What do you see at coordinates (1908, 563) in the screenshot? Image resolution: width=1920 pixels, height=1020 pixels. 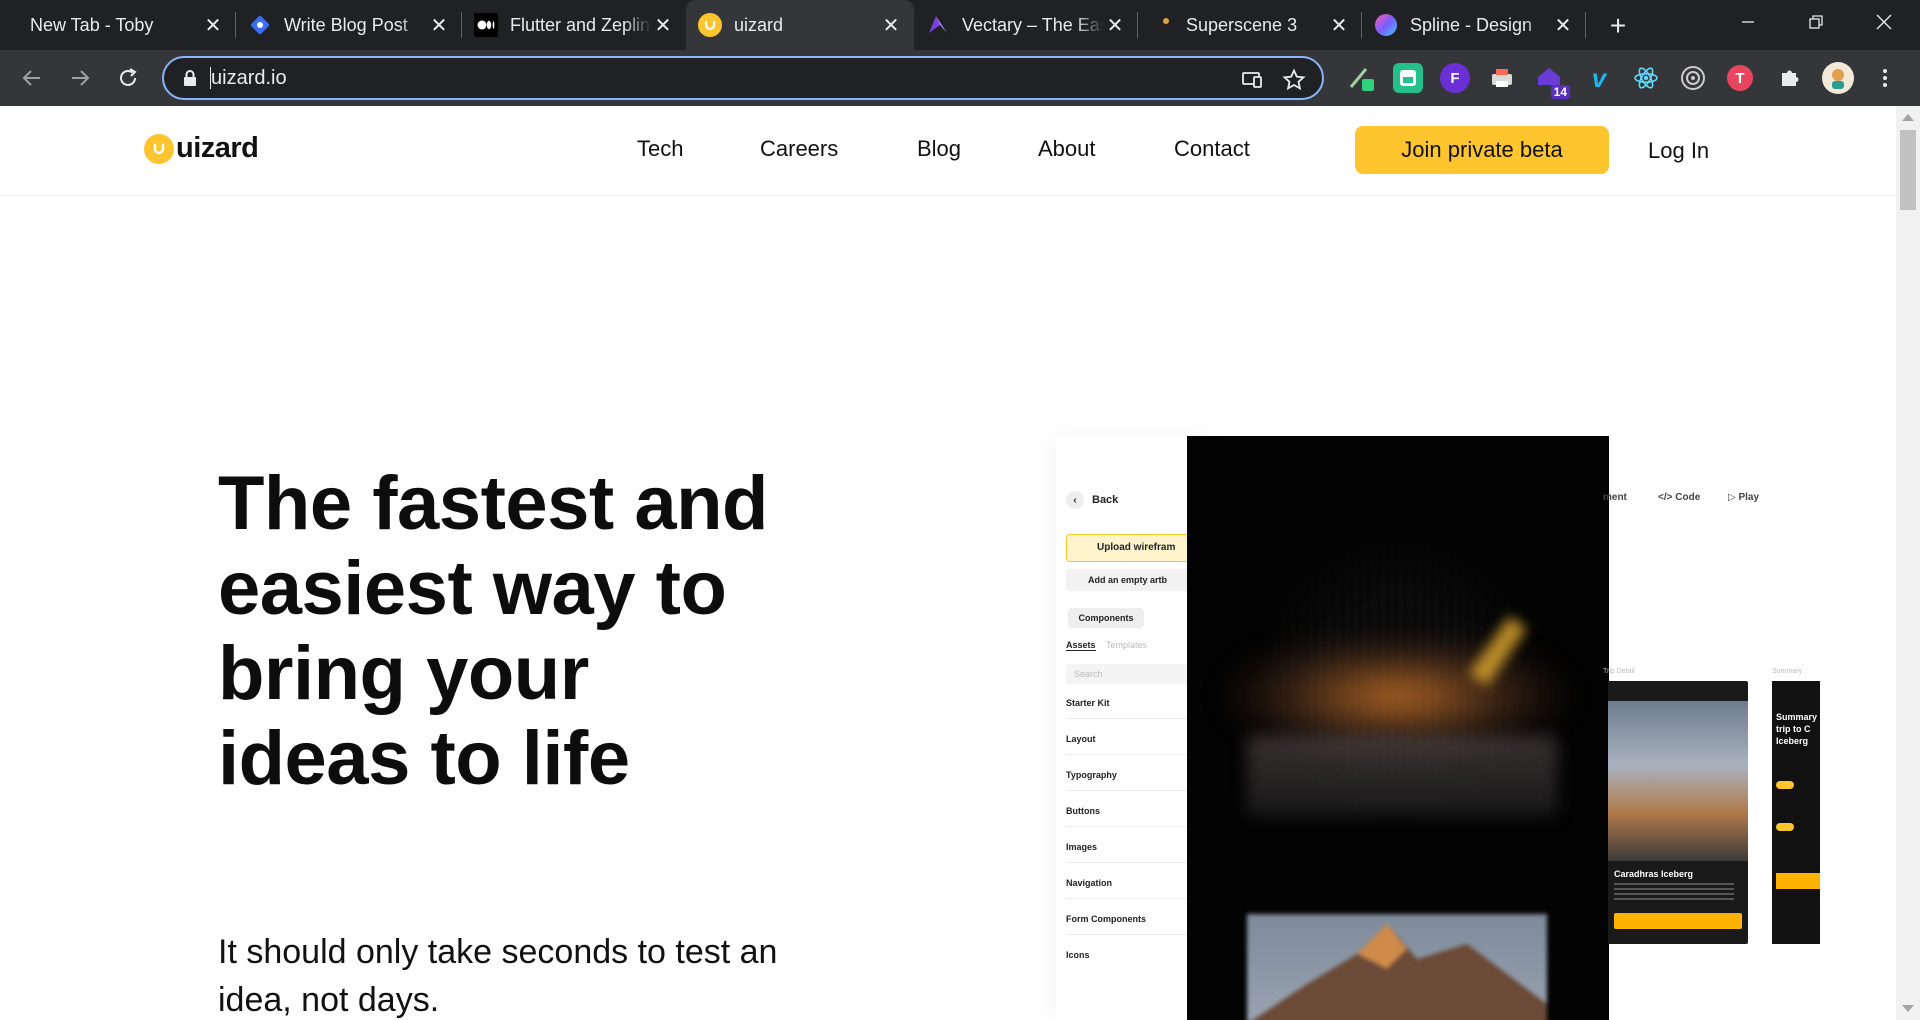 I see `page-scrollbar` at bounding box center [1908, 563].